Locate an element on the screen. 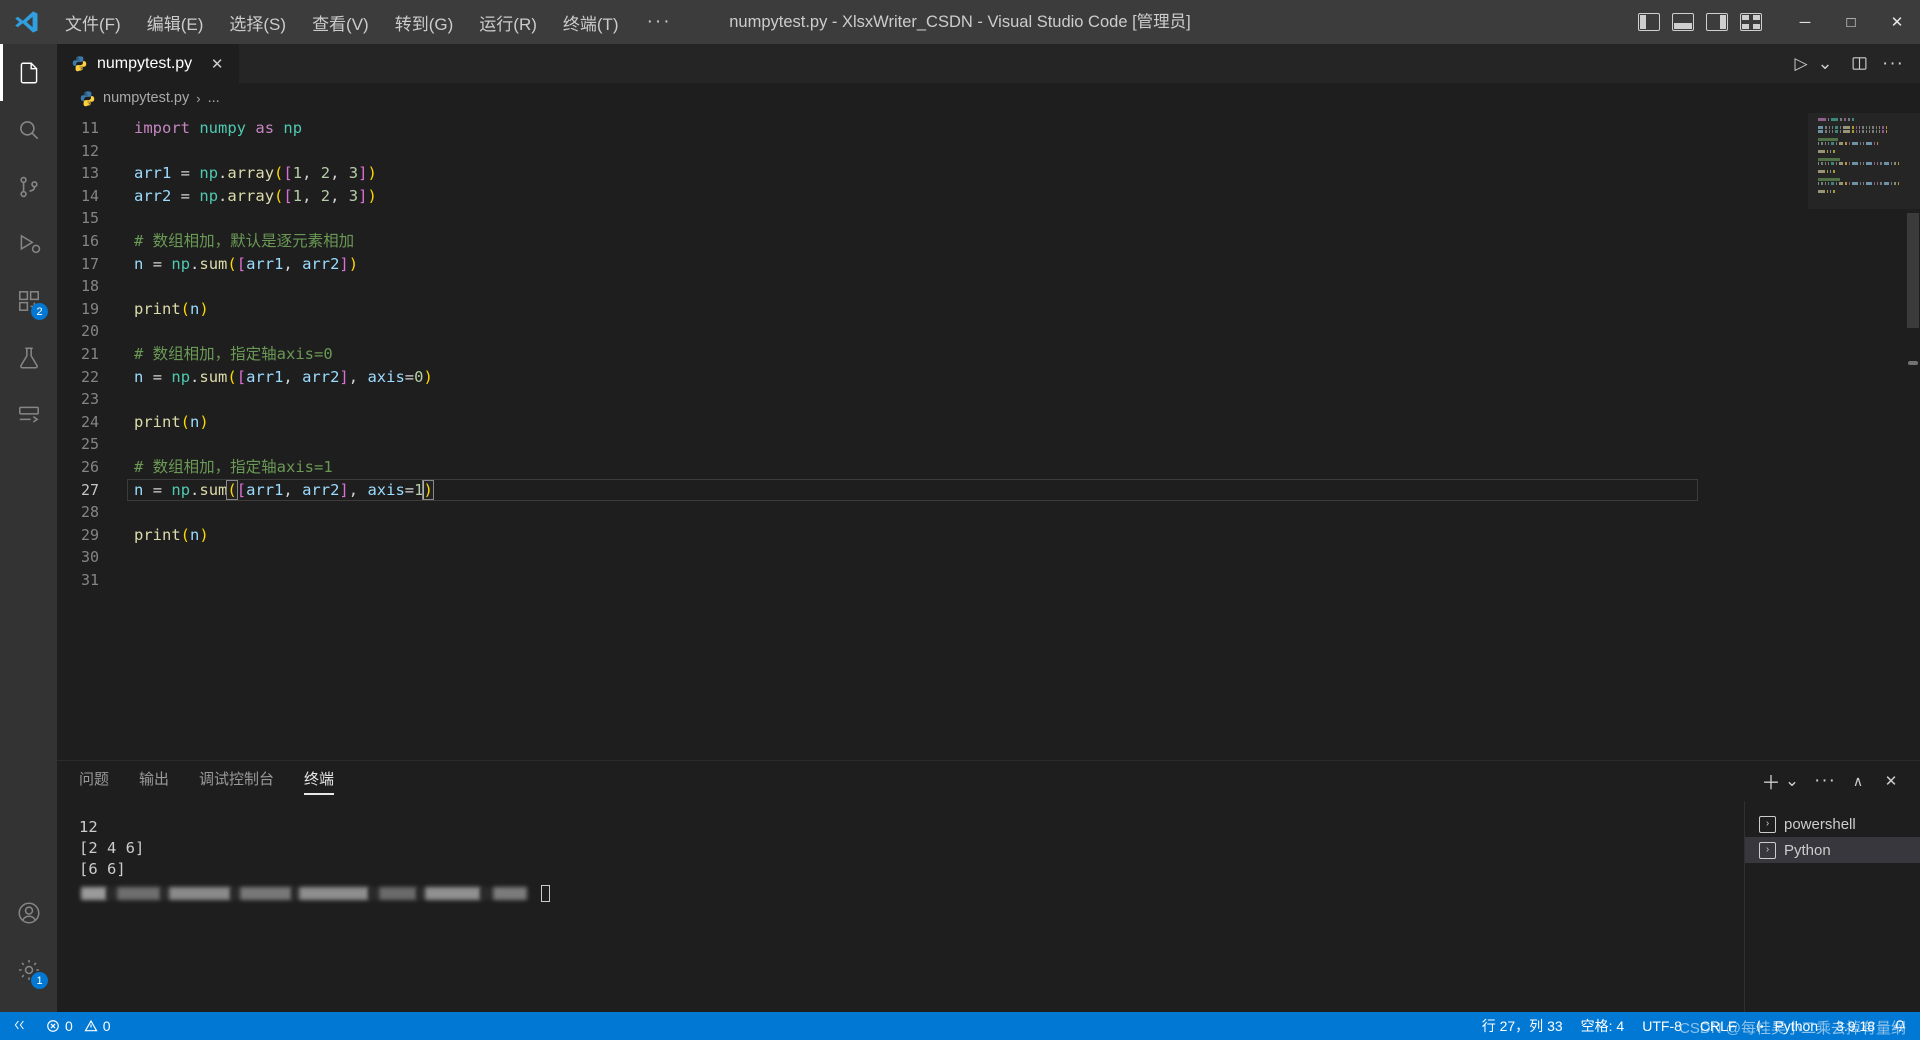 This screenshot has width=1920, height=1040. code-text: # 数组相加，指定轴axis=0 is located at coordinates (228, 354).